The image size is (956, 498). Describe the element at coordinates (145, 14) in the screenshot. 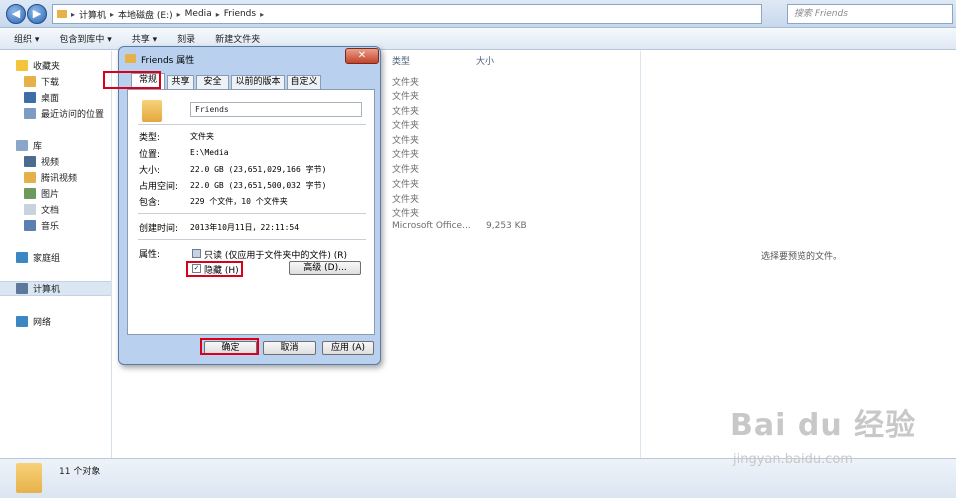

I see `breadcrumb-drive: 本地磁盘 (E:)` at that location.